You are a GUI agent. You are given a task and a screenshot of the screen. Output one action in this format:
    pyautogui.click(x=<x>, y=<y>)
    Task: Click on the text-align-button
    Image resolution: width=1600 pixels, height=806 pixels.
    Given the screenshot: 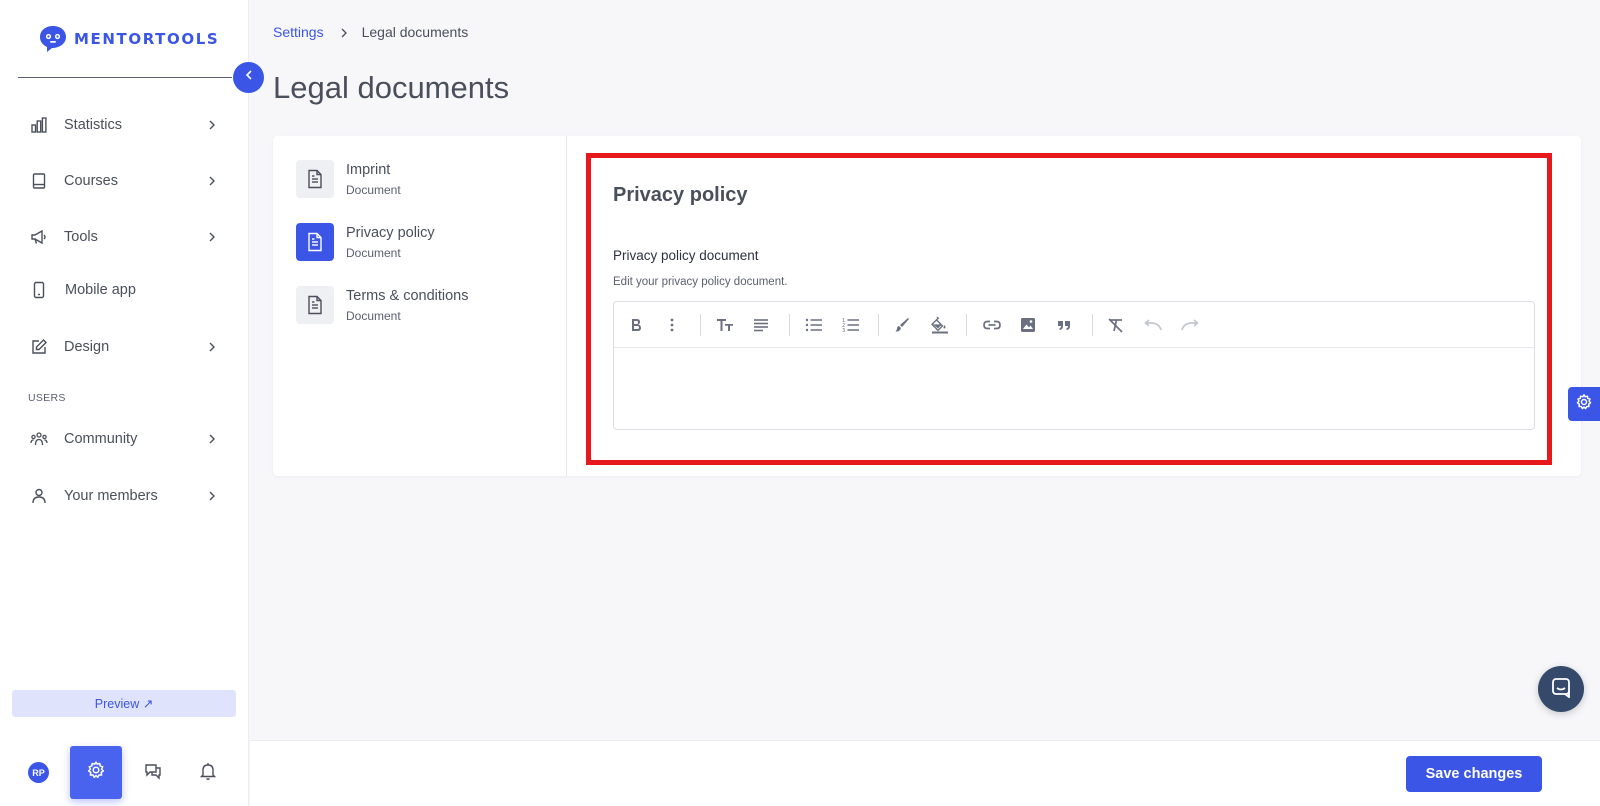 What is the action you would take?
    pyautogui.click(x=761, y=325)
    